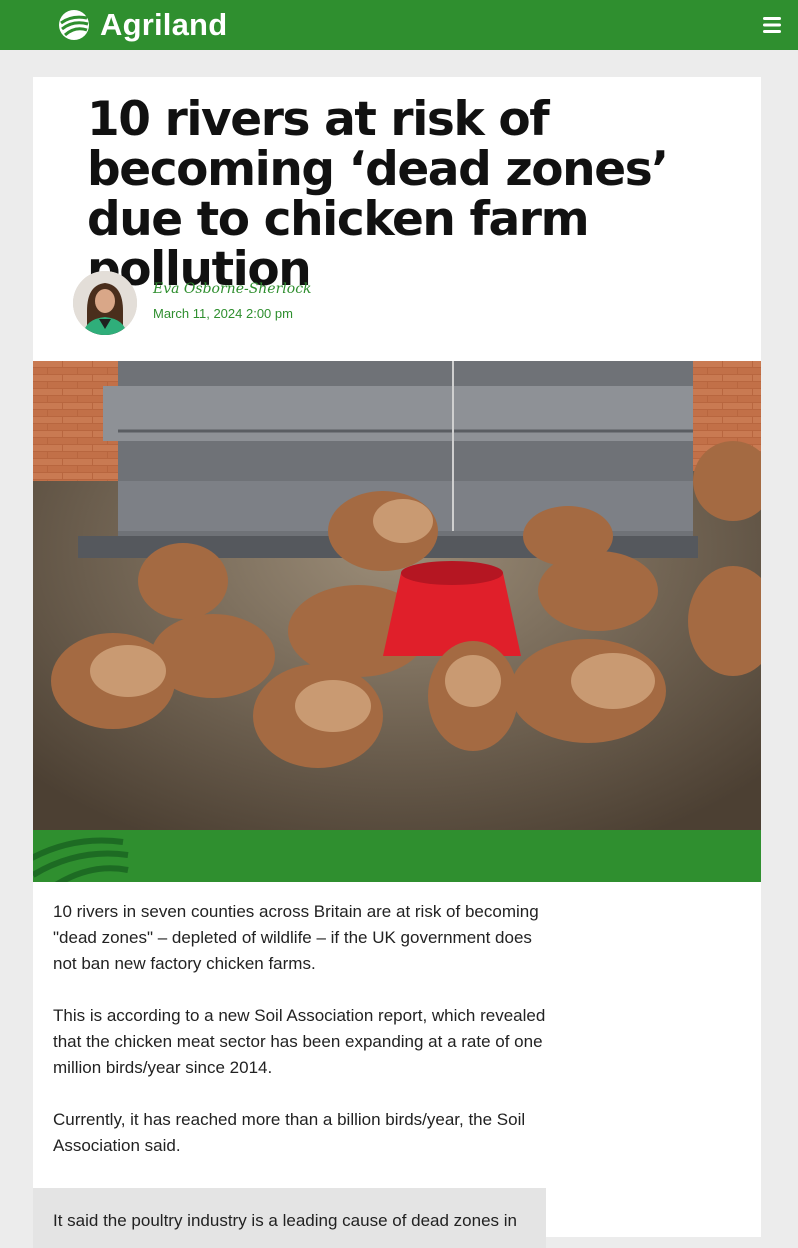  What do you see at coordinates (232, 289) in the screenshot?
I see `author-name-link: Eva Osborne-Sherlock` at bounding box center [232, 289].